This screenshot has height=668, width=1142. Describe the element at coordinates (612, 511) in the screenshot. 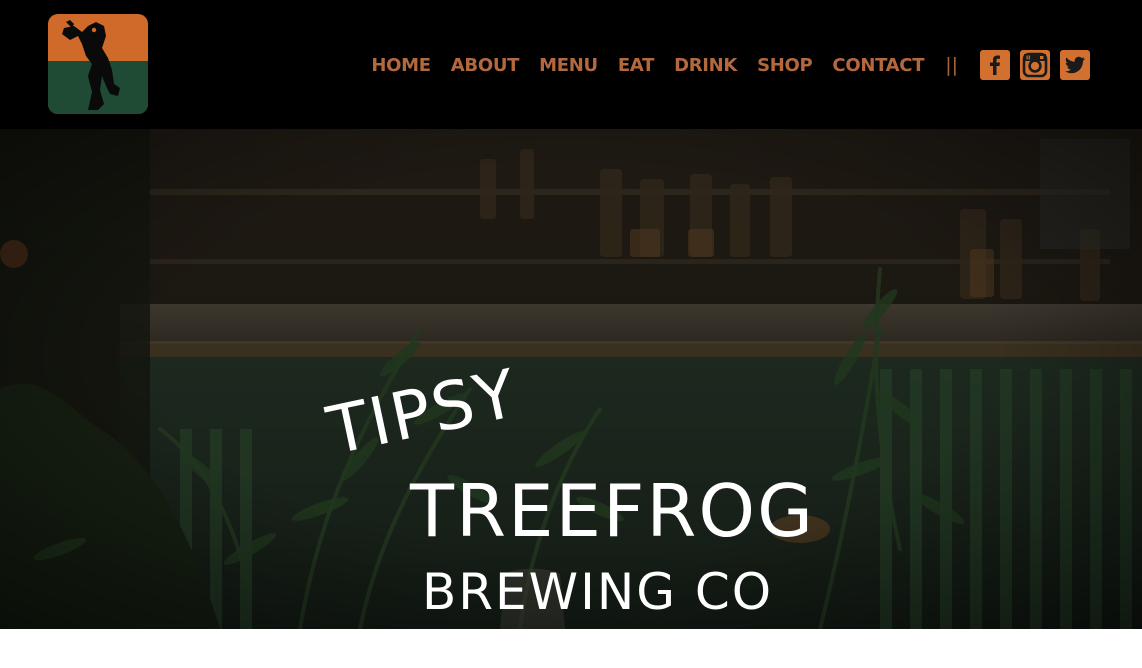

I see `hero-title-treefrog: TREEFROG` at that location.